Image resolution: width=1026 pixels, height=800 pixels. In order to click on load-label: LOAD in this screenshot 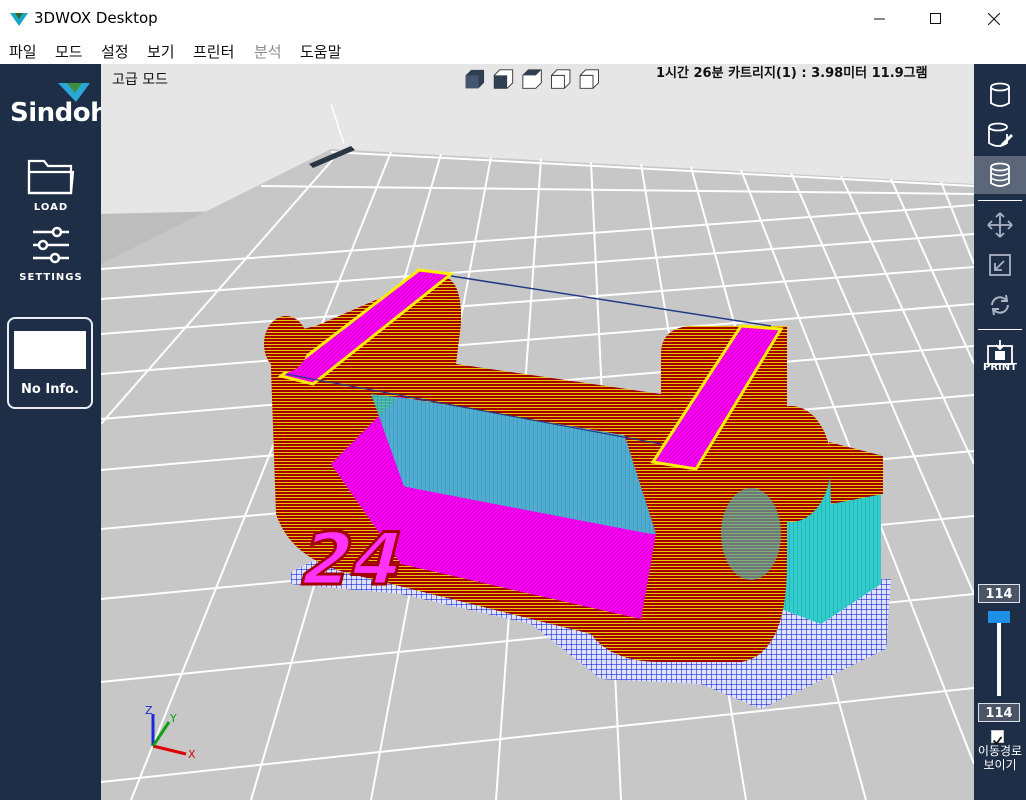, I will do `click(51, 207)`.